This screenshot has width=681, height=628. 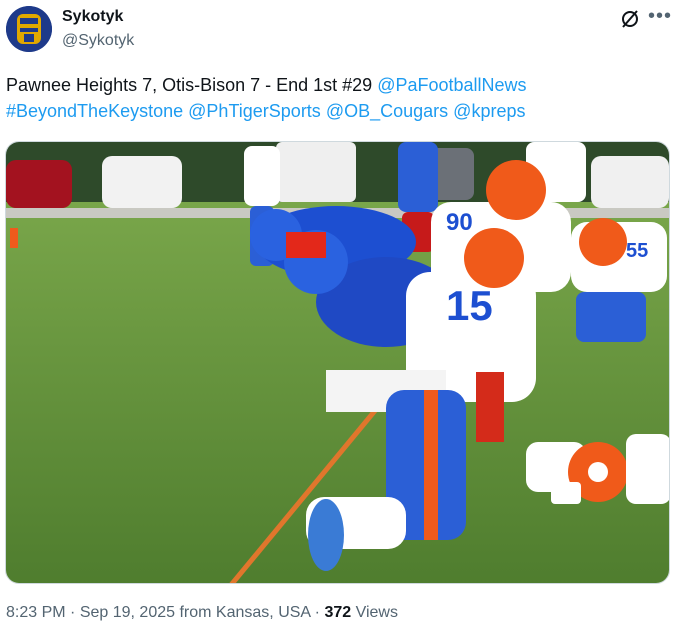 I want to click on grok-icon, so click(x=630, y=19).